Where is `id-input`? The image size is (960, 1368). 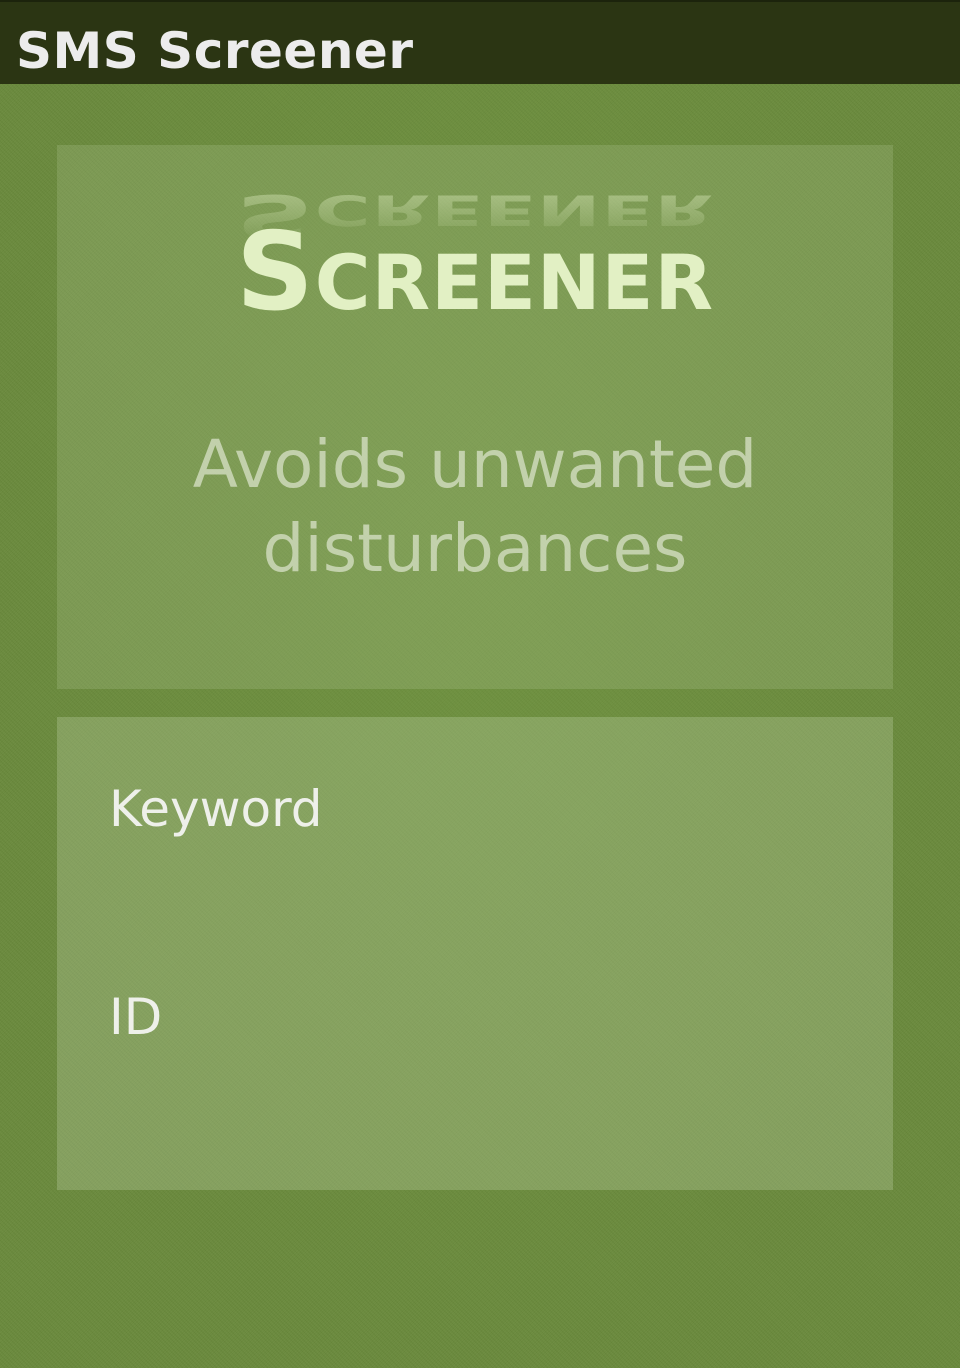 id-input is located at coordinates (476, 1089).